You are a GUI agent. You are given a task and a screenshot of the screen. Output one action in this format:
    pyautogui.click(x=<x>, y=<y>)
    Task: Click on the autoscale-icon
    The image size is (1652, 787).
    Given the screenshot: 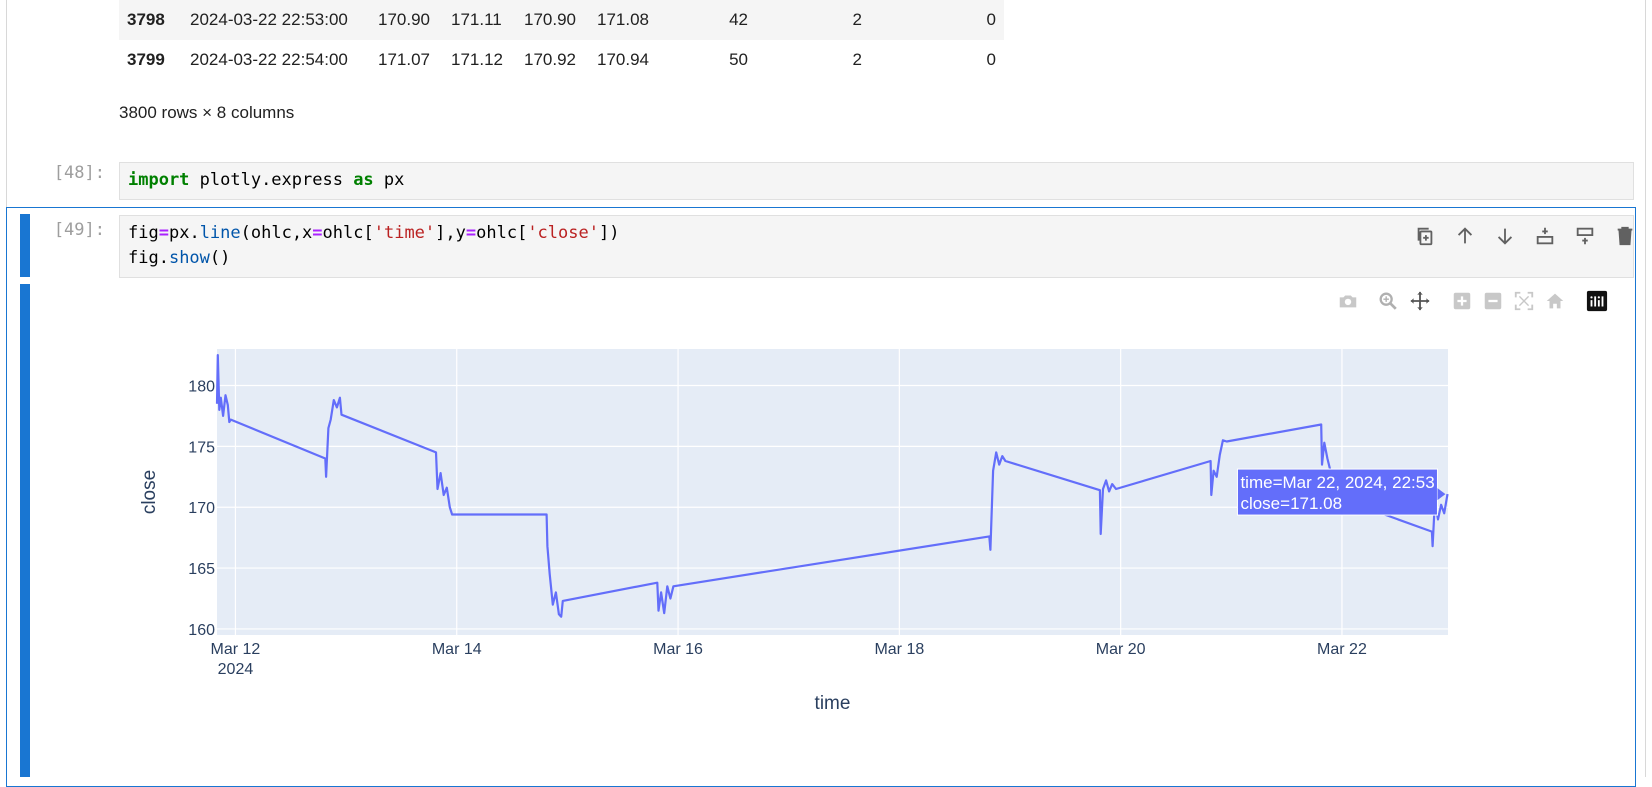 What is the action you would take?
    pyautogui.click(x=1524, y=301)
    